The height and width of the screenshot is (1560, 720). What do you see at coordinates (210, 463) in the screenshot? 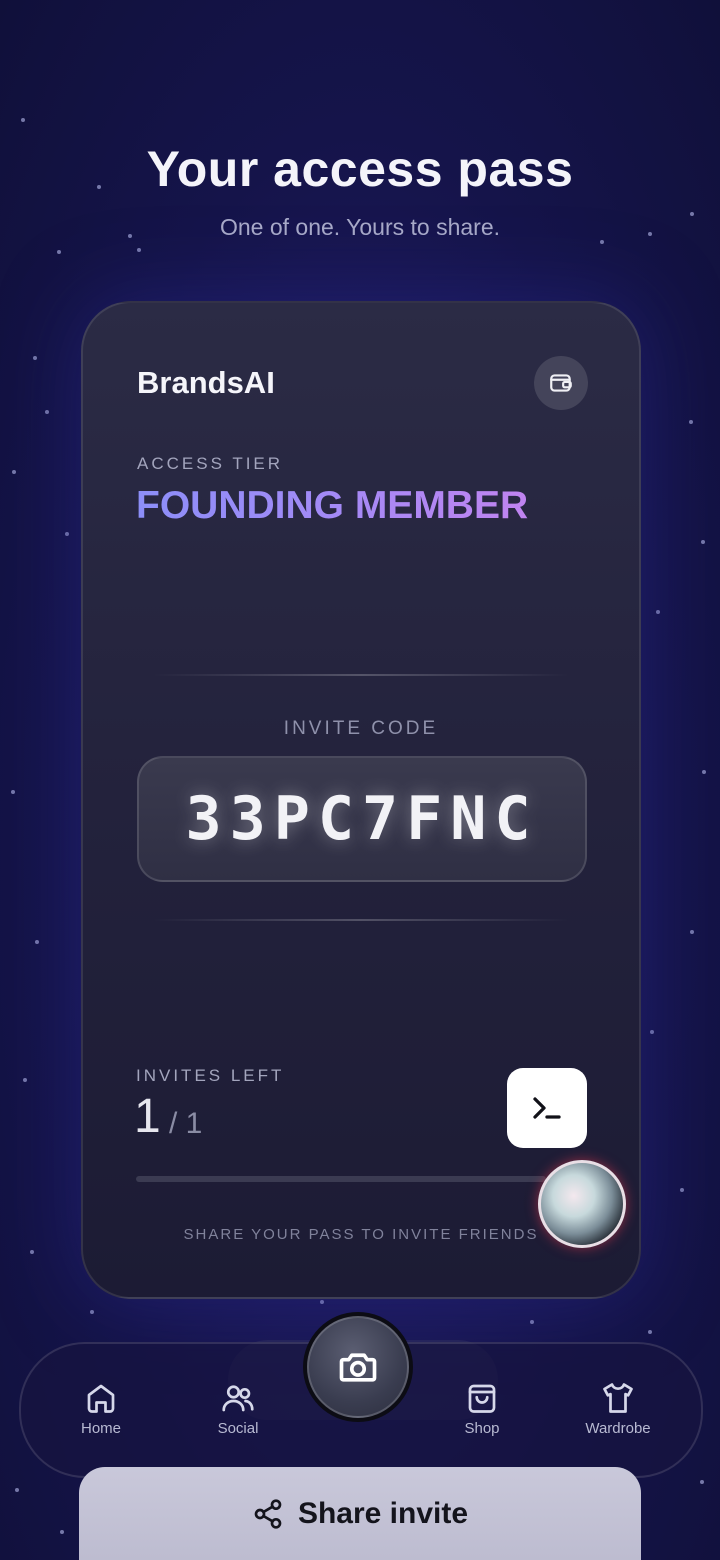
I see `access-tier-label: ACCESS TIER` at bounding box center [210, 463].